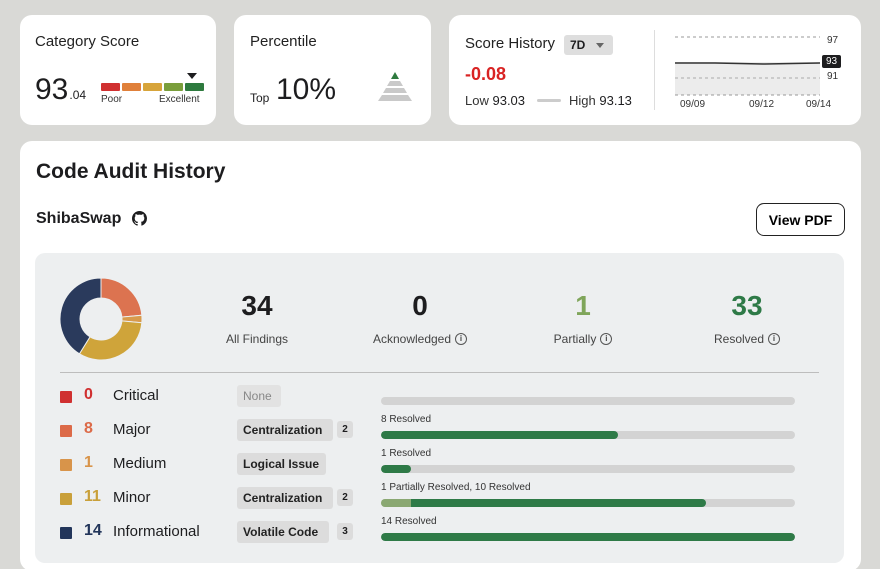 The image size is (880, 569). Describe the element at coordinates (139, 218) in the screenshot. I see `github-icon` at that location.